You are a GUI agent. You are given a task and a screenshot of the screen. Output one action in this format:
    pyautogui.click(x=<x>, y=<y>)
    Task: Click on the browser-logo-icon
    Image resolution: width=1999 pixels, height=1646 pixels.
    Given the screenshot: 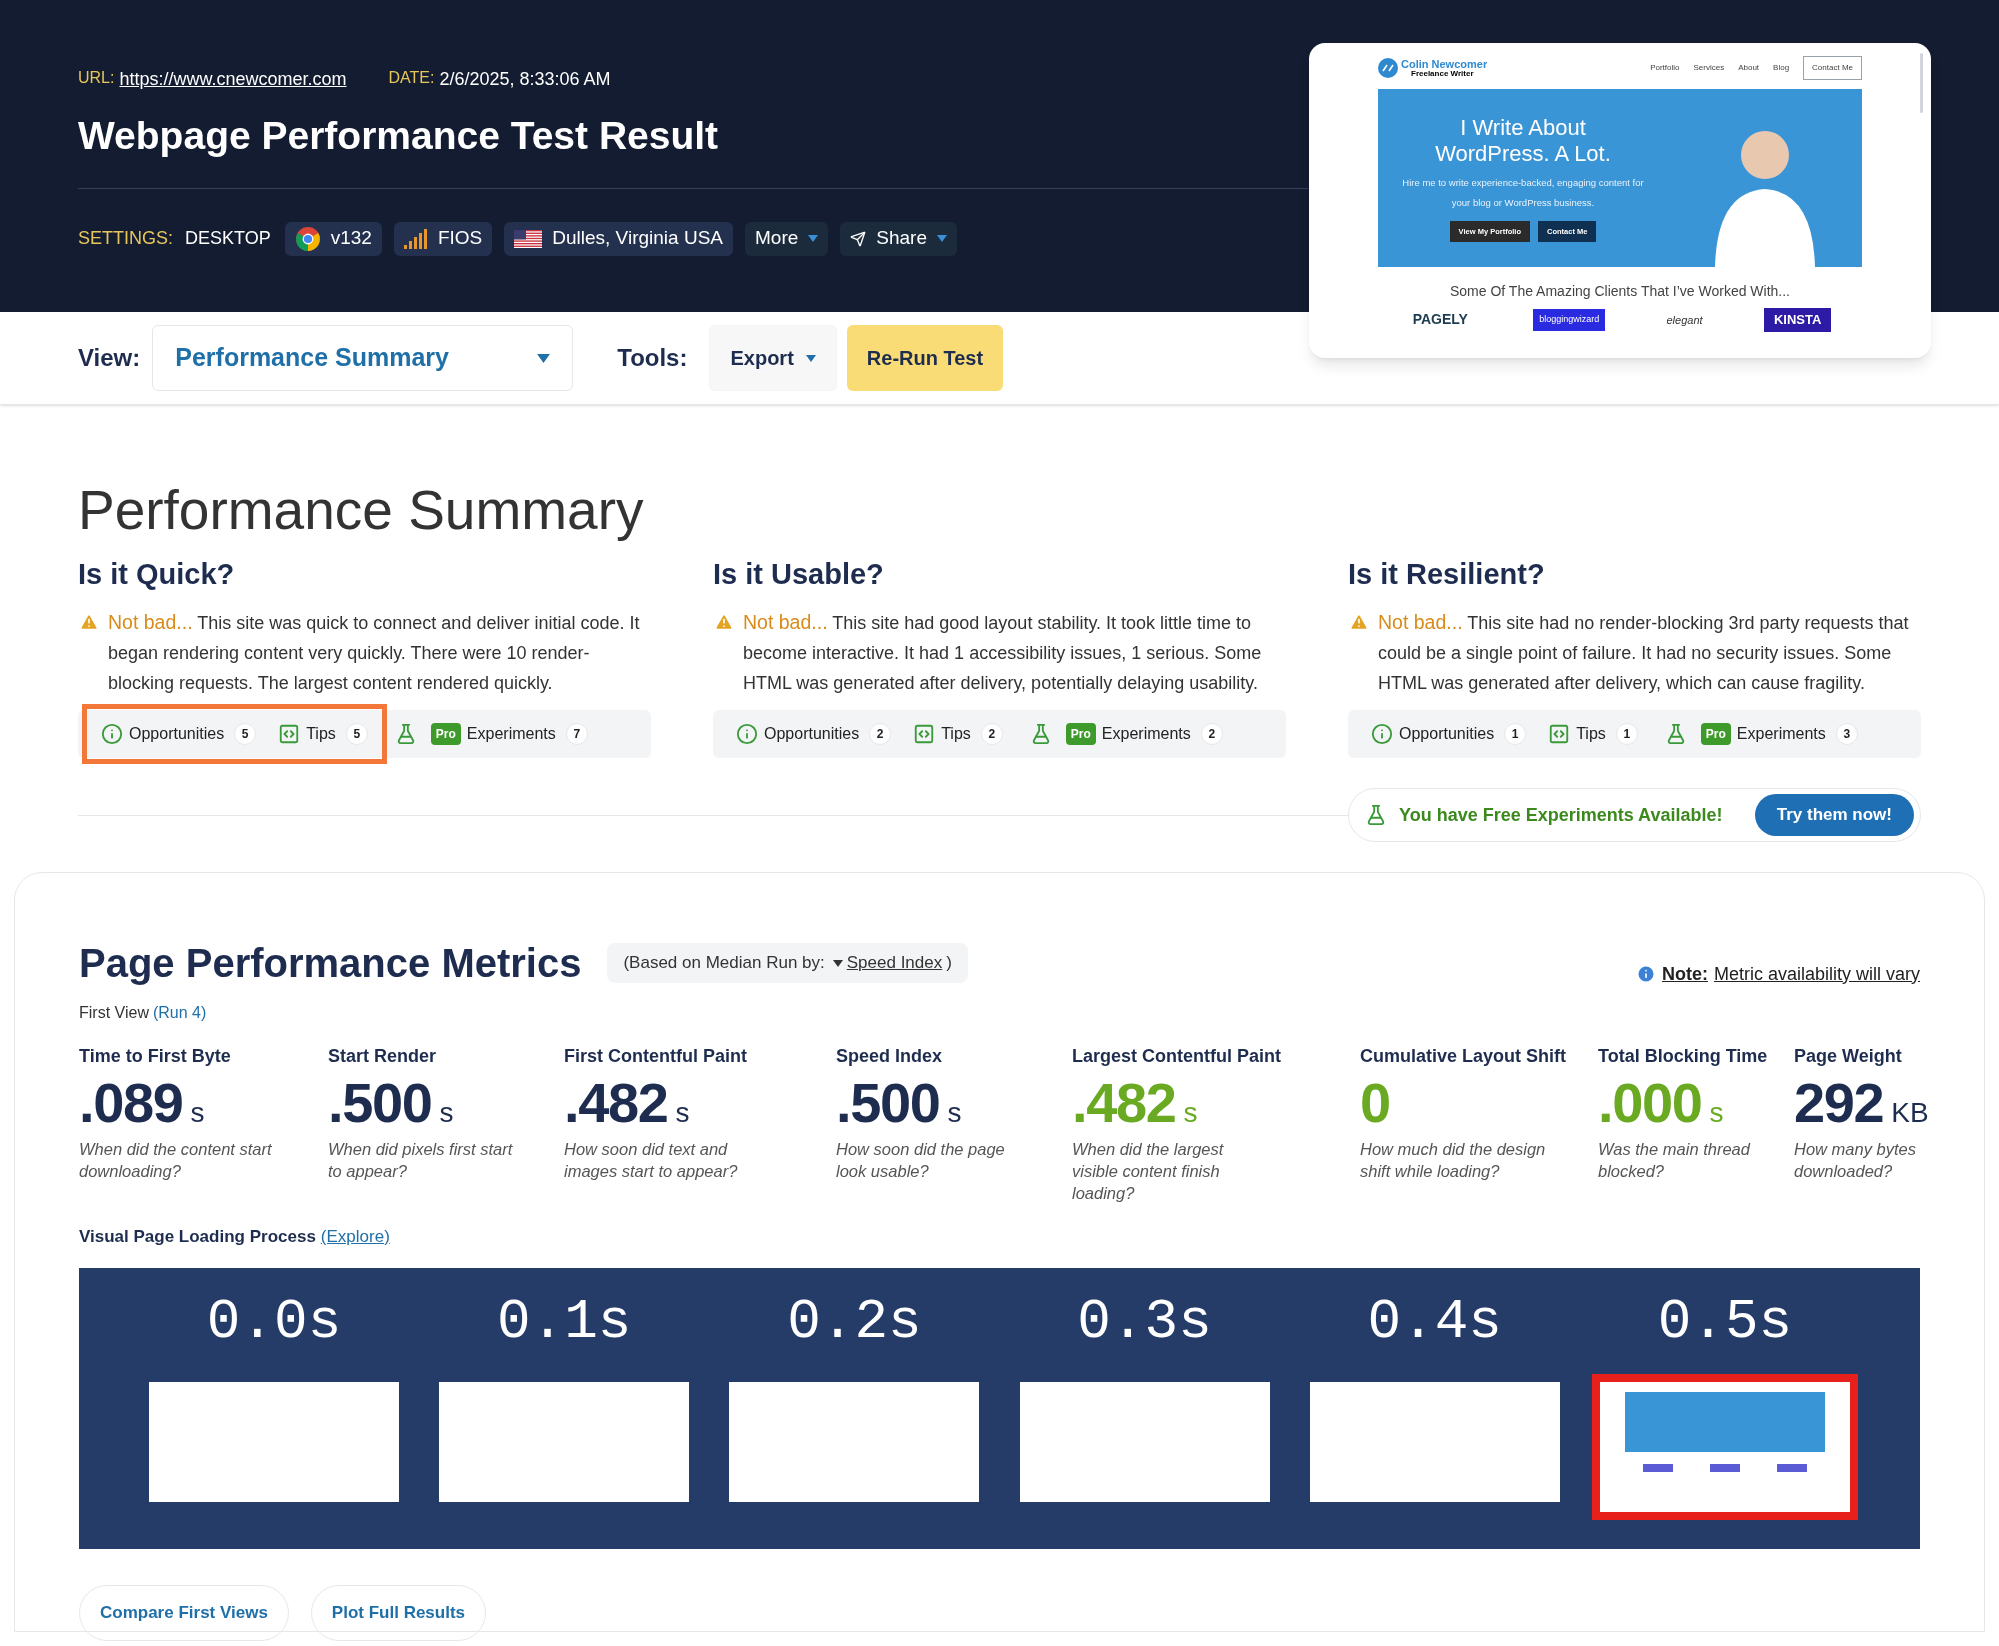 What is the action you would take?
    pyautogui.click(x=307, y=238)
    